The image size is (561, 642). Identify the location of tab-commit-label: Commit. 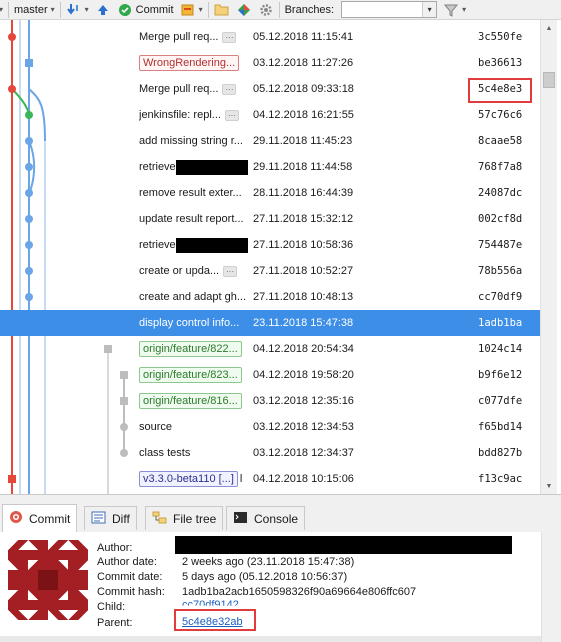
(50, 518).